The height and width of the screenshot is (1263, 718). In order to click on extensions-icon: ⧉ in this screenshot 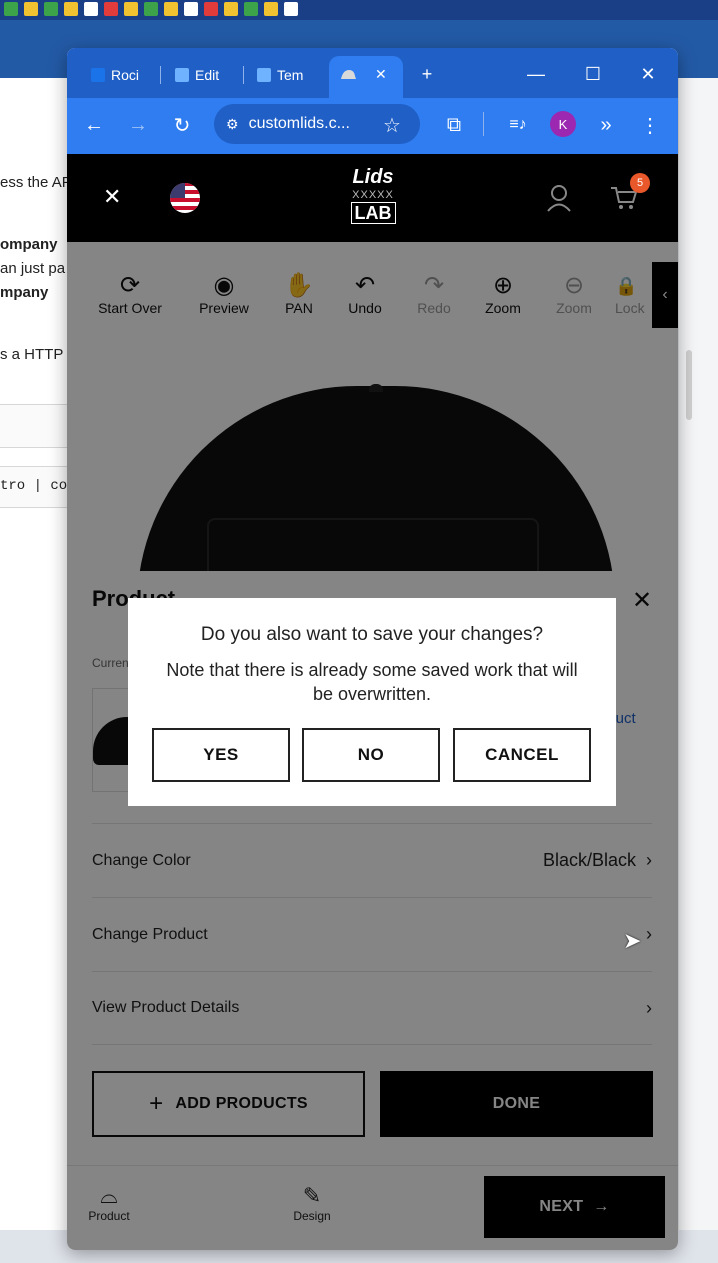, I will do `click(454, 125)`.